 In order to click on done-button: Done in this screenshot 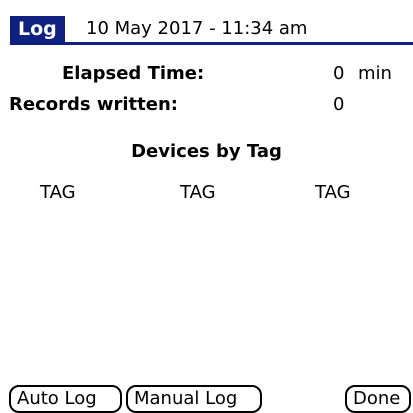, I will do `click(378, 399)`.